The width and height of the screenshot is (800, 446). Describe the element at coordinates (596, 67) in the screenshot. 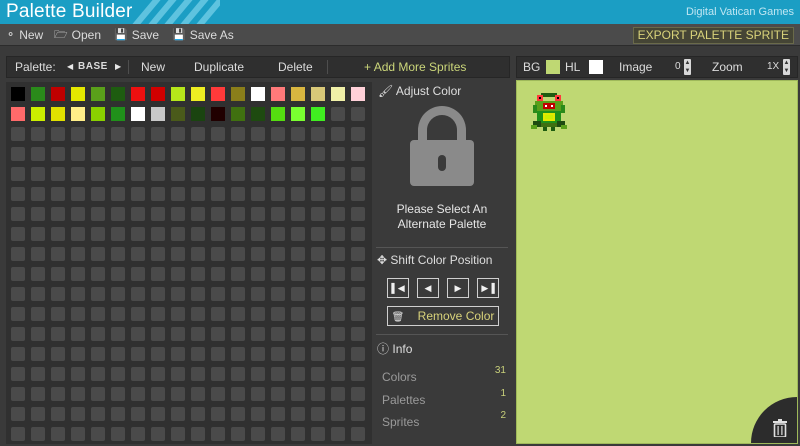

I see `hl-color-swatch` at that location.